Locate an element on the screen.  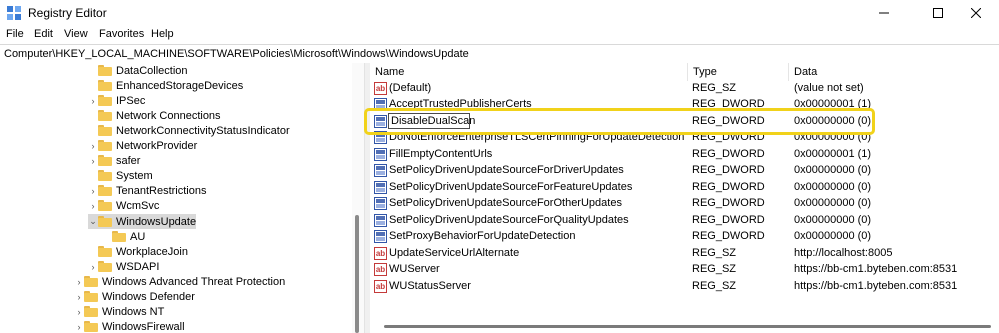
tree-item-network-connections: Network Connections is located at coordinates (154, 115).